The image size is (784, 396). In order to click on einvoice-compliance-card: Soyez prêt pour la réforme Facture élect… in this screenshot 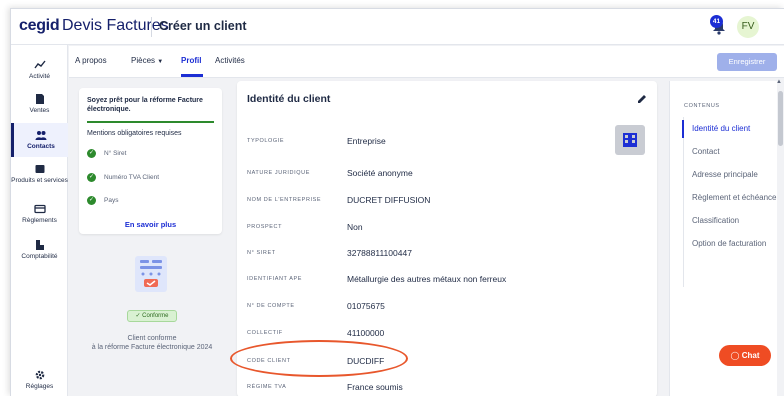, I will do `click(150, 161)`.